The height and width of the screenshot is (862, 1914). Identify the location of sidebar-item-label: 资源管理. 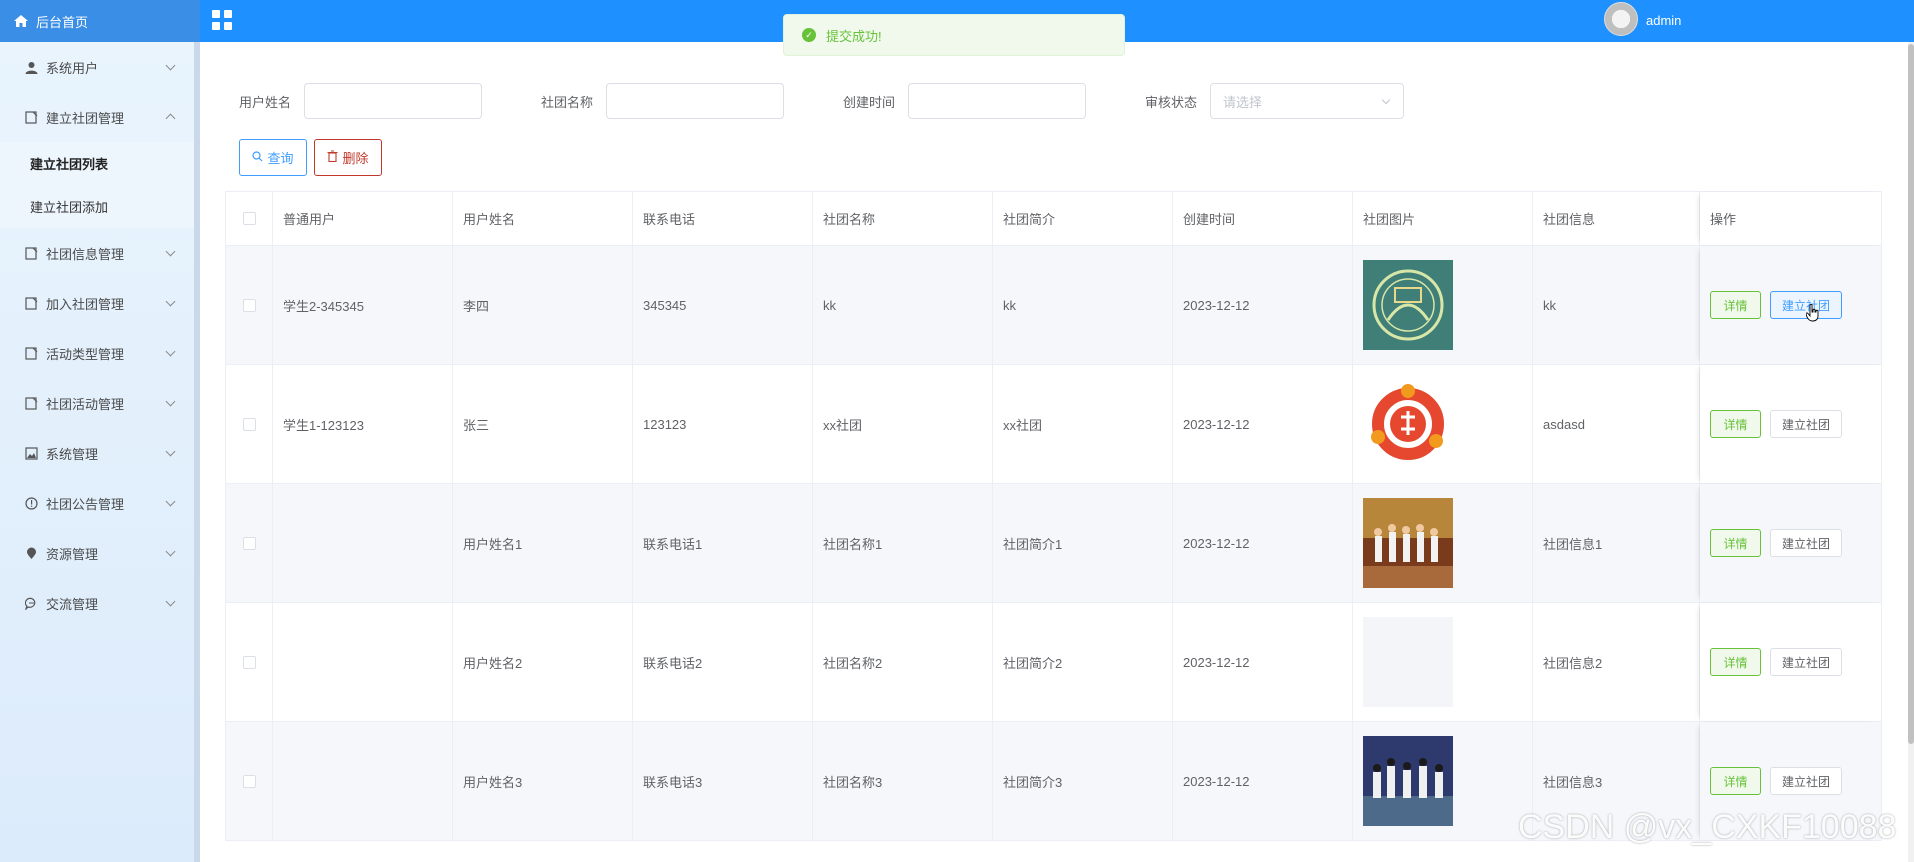
(72, 554).